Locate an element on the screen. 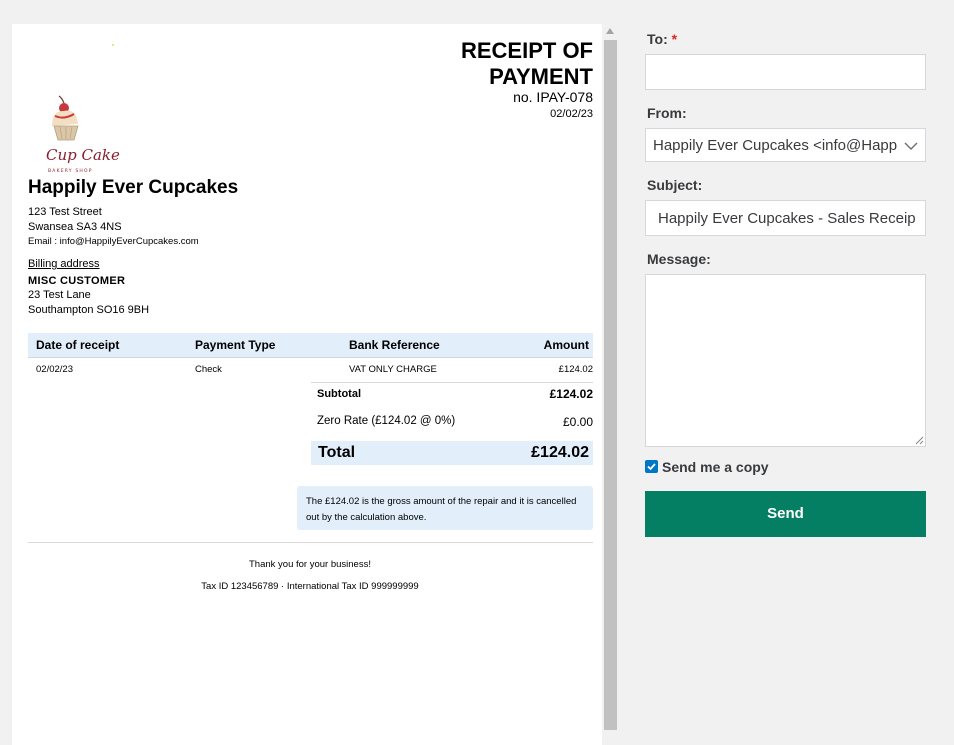 The height and width of the screenshot is (745, 954). company-address-line1: 123 Test Street is located at coordinates (65, 212).